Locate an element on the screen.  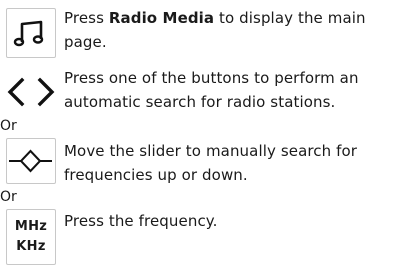
search-buttons-icon is located at coordinates (31, 92).